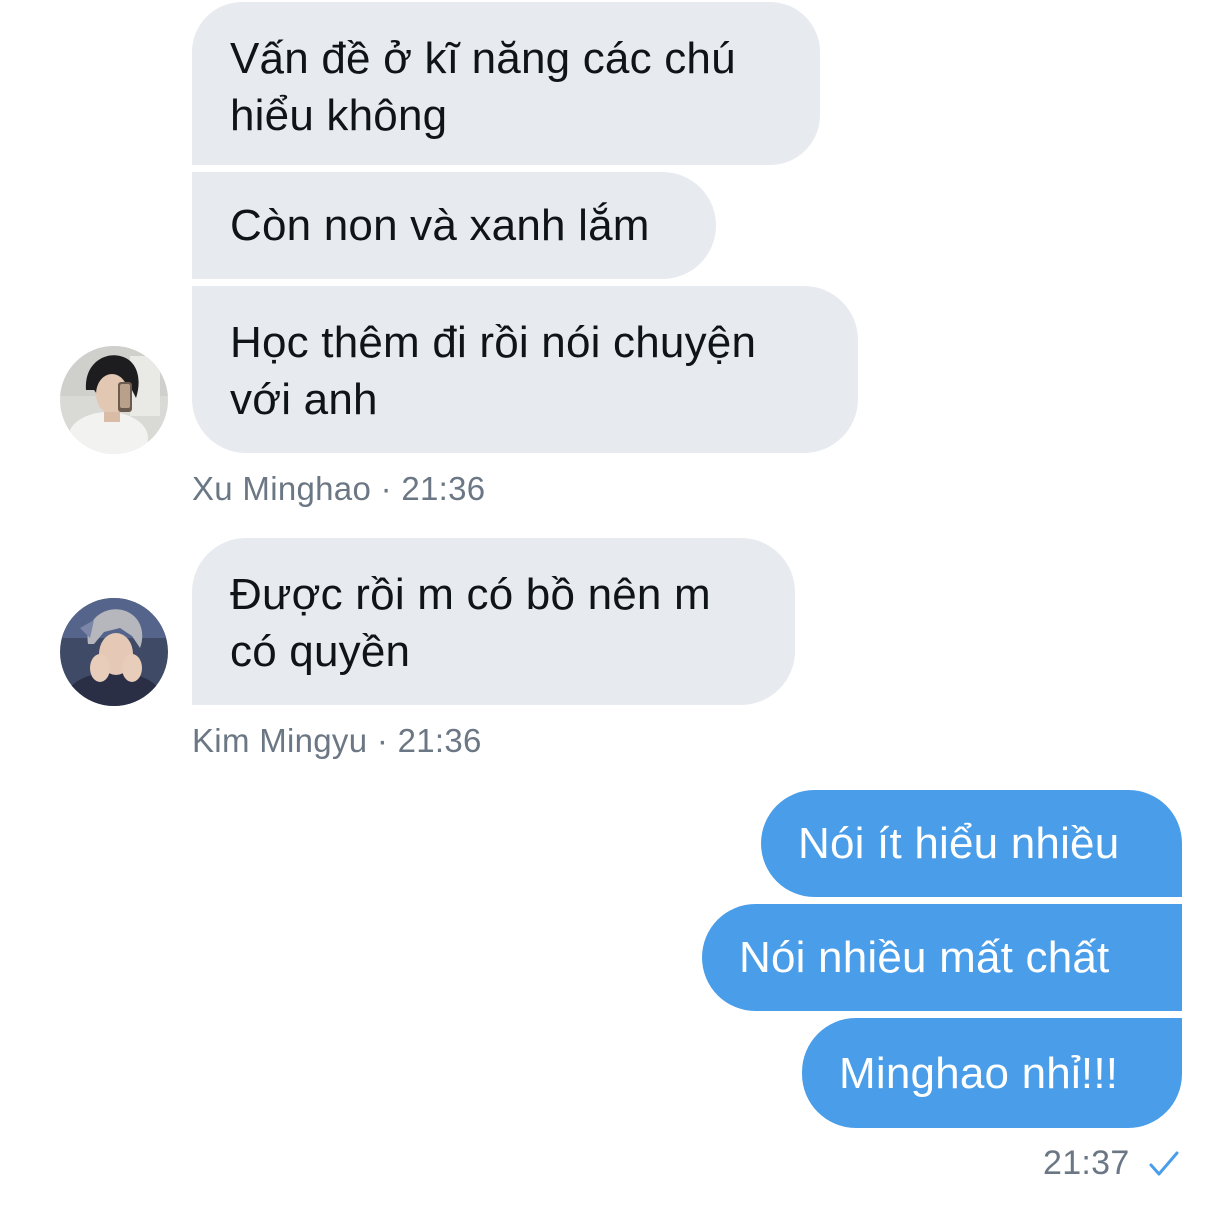  I want to click on message-line: Nói ít hiểu nhiều, so click(959, 843).